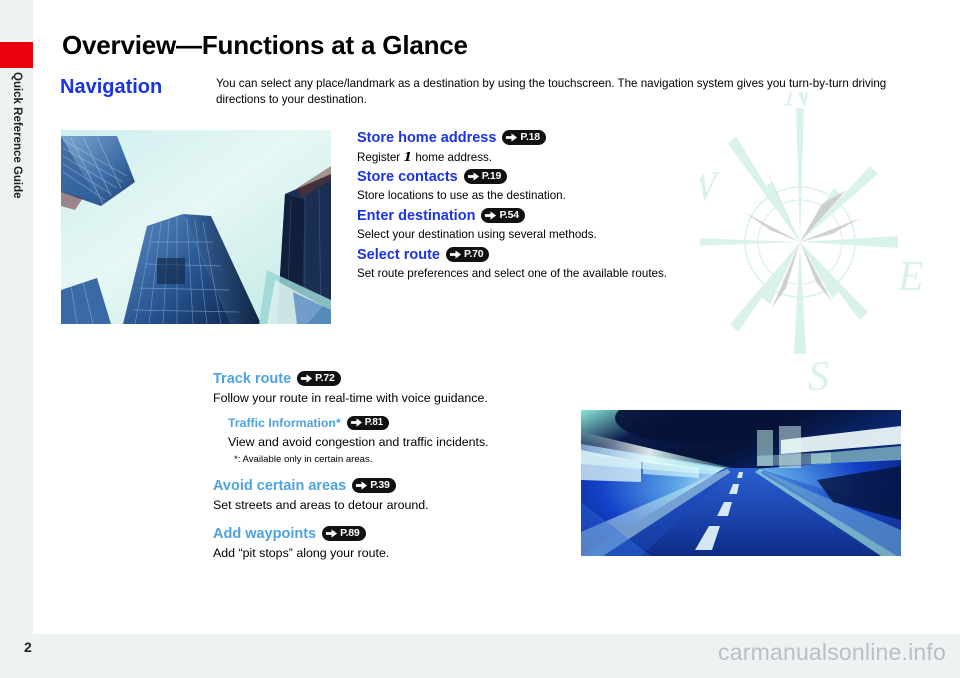 The image size is (960, 678). Describe the element at coordinates (350, 379) in the screenshot. I see `feature-heading: Track route P.72` at that location.